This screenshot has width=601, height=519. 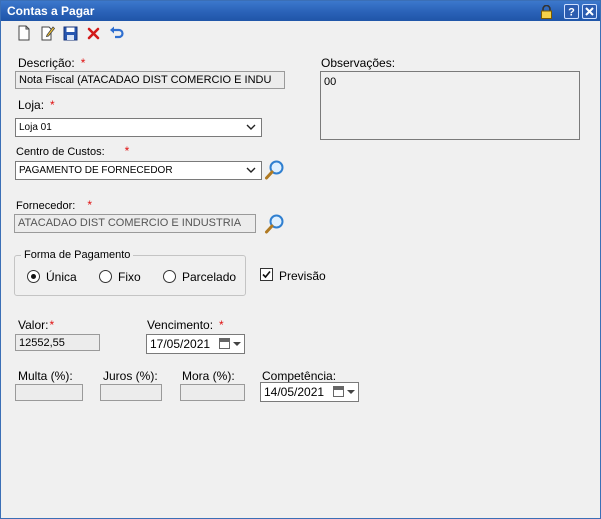 I want to click on loja-label: Loja: *, so click(x=36, y=105).